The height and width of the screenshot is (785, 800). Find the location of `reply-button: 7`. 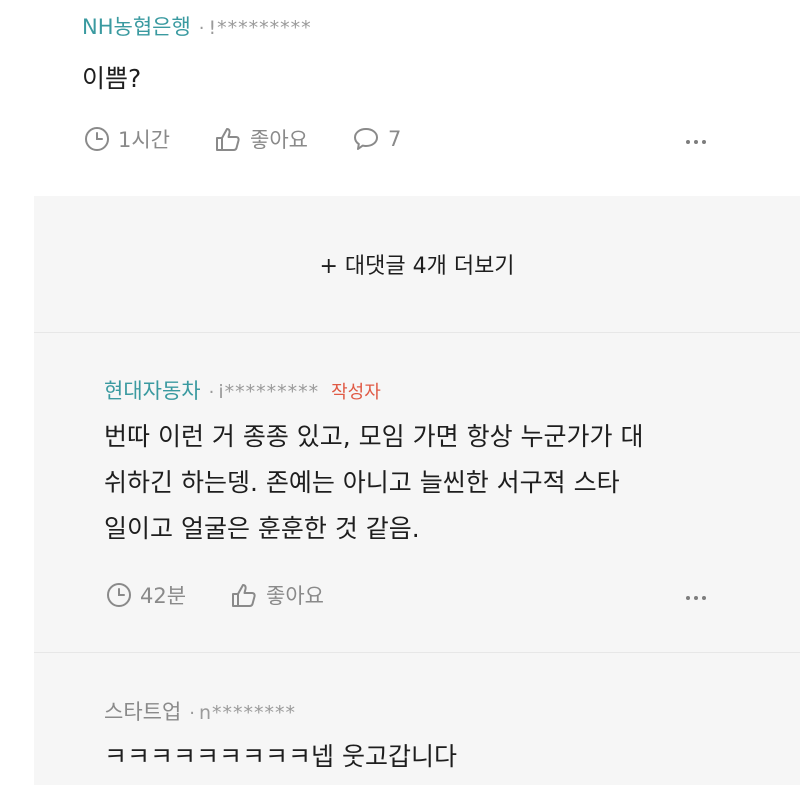

reply-button: 7 is located at coordinates (376, 139).